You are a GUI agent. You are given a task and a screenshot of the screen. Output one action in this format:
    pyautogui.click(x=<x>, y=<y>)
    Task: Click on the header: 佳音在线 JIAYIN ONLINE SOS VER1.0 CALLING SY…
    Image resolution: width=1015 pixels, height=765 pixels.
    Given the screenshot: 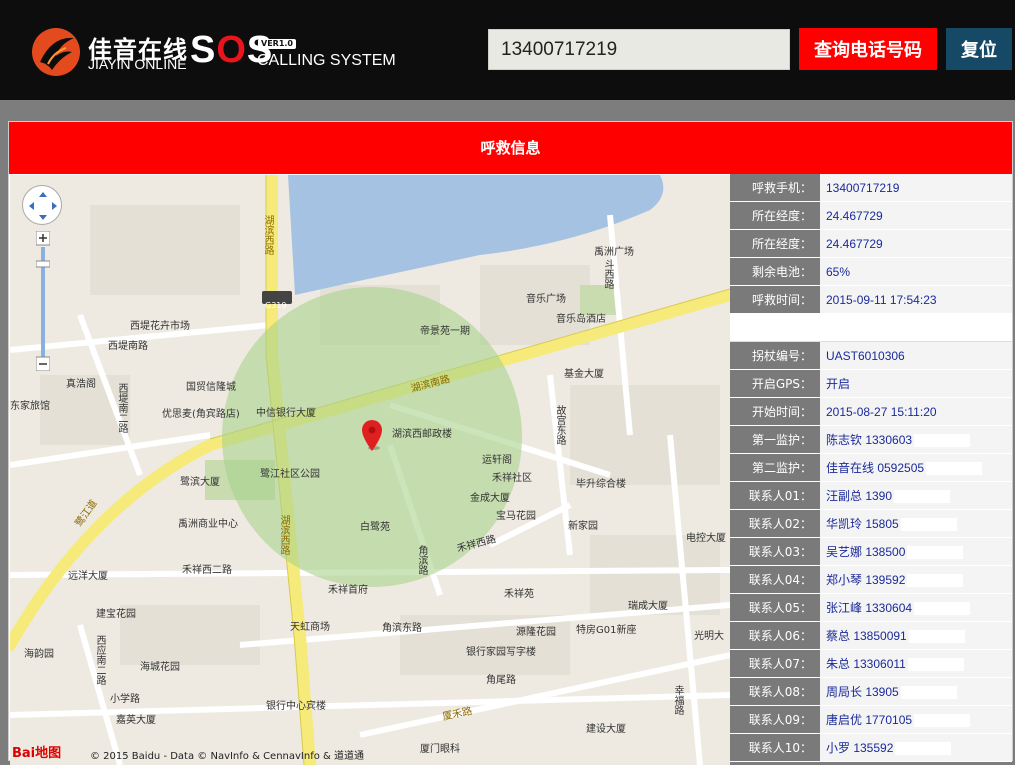 What is the action you would take?
    pyautogui.click(x=507, y=50)
    